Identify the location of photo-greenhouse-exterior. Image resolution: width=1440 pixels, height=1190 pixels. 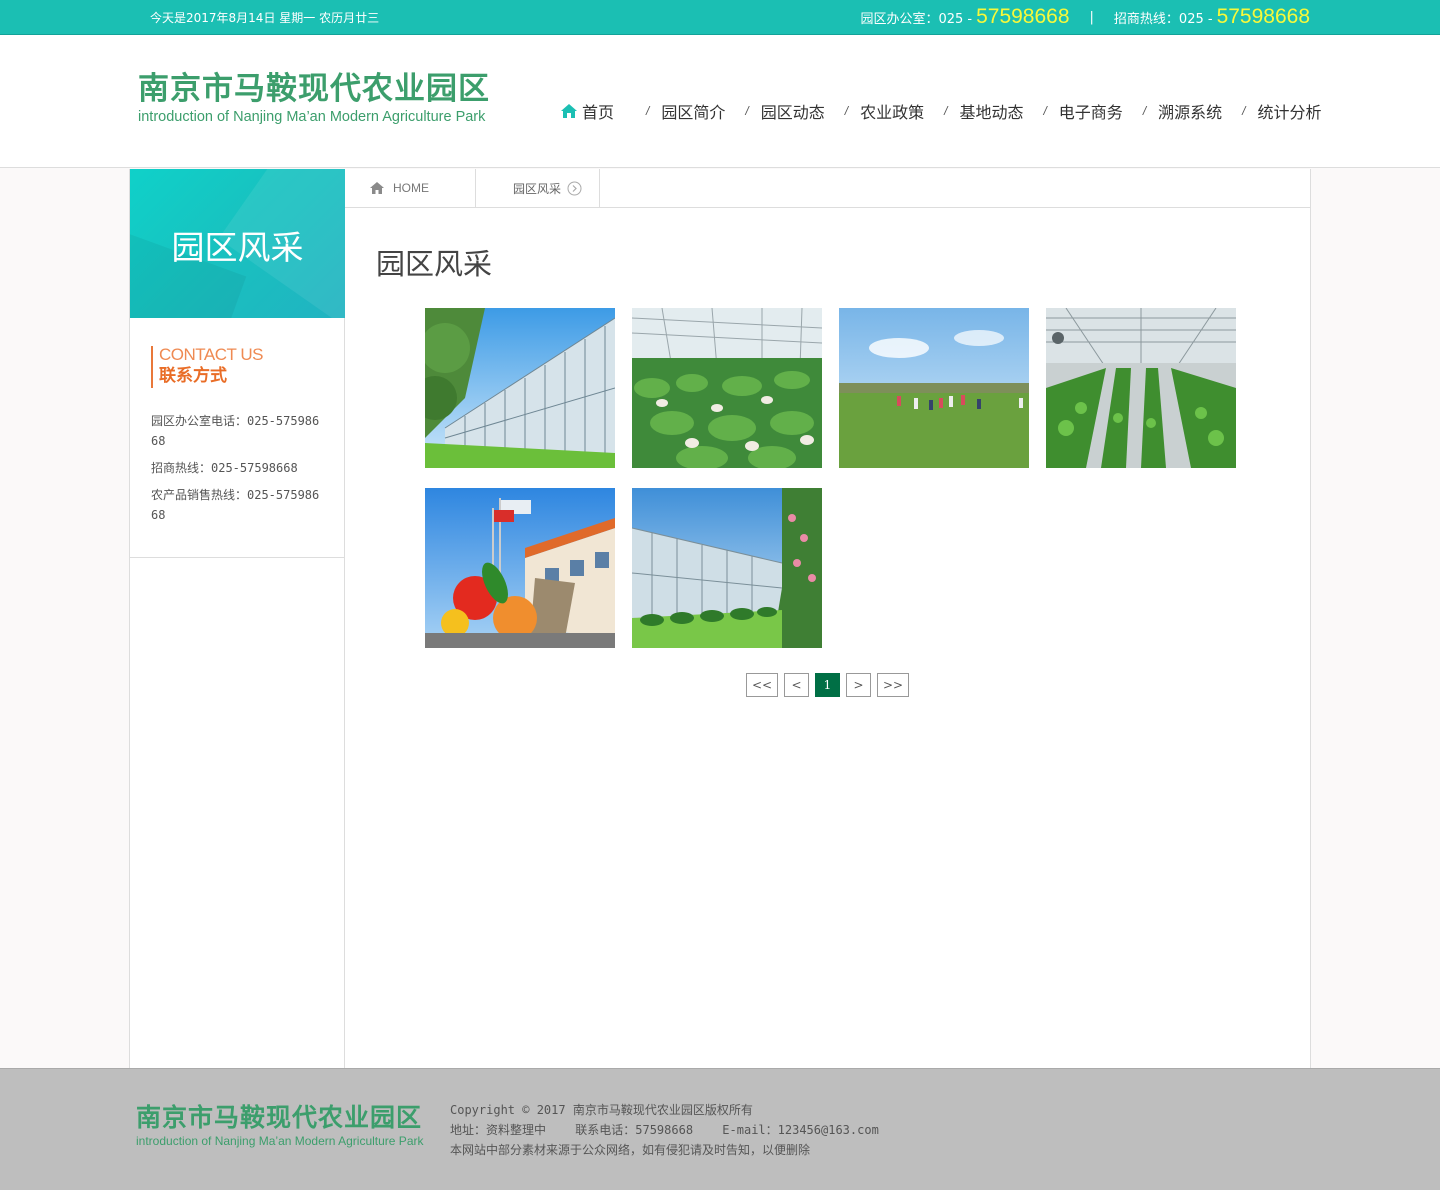
(520, 388).